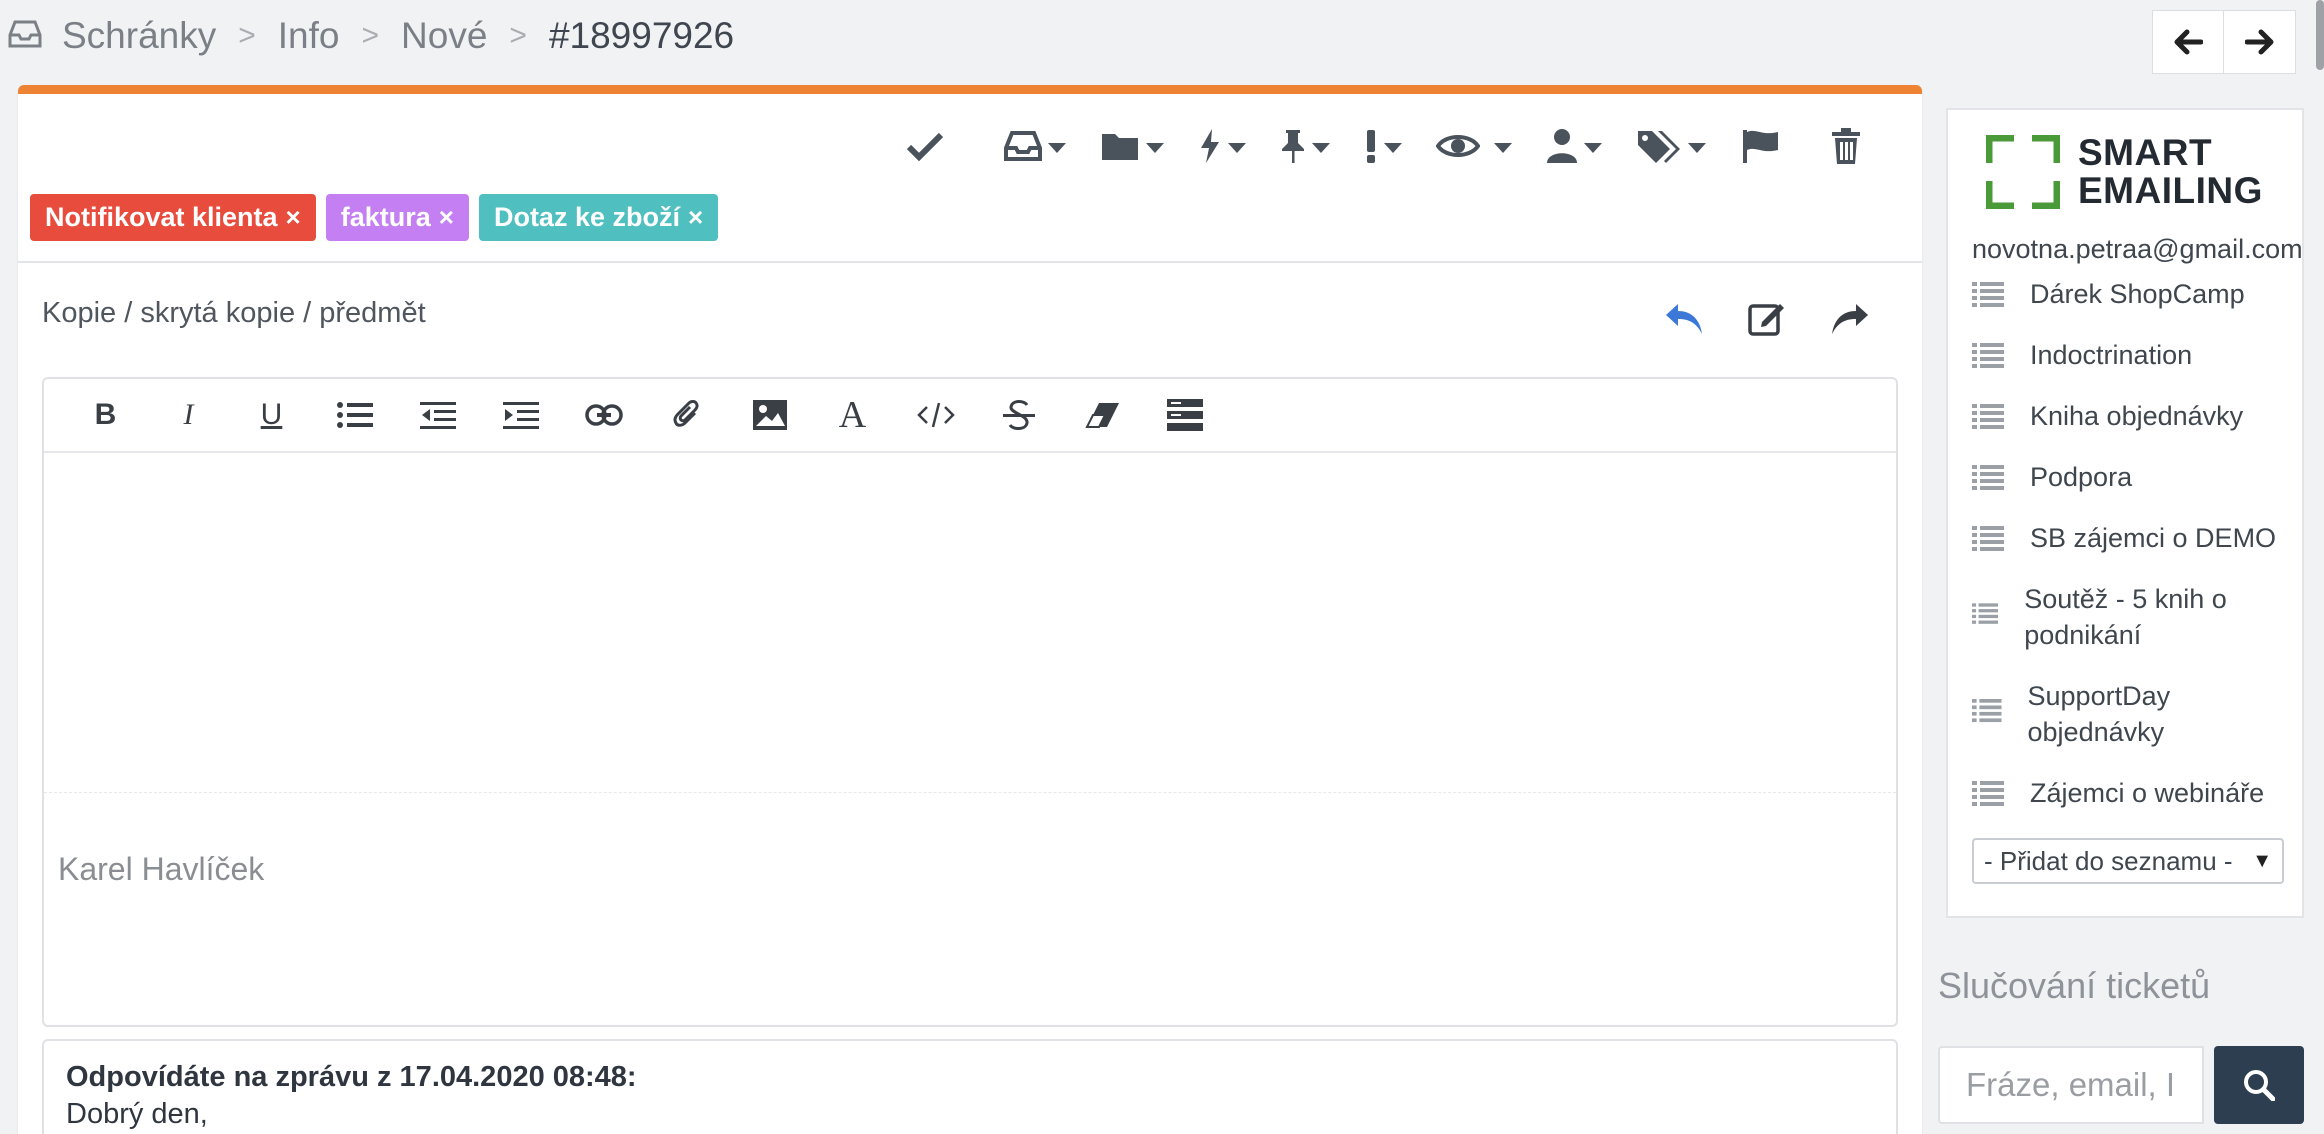 The image size is (2324, 1134). Describe the element at coordinates (1458, 146) in the screenshot. I see `eye-icon` at that location.